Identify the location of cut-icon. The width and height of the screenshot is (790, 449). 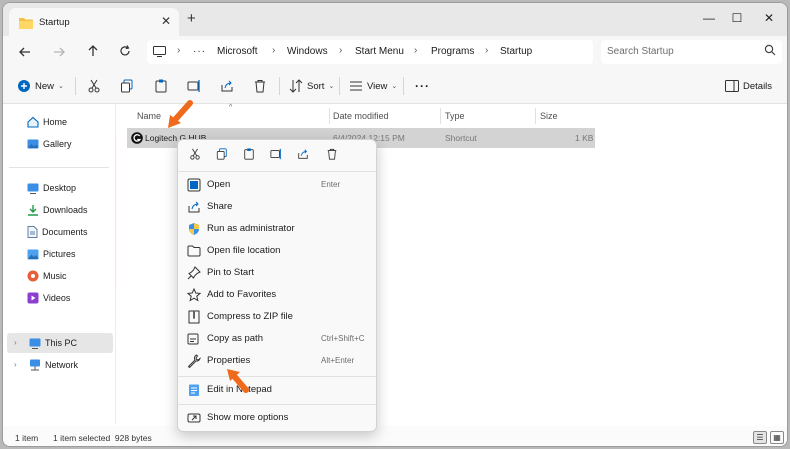
(195, 154).